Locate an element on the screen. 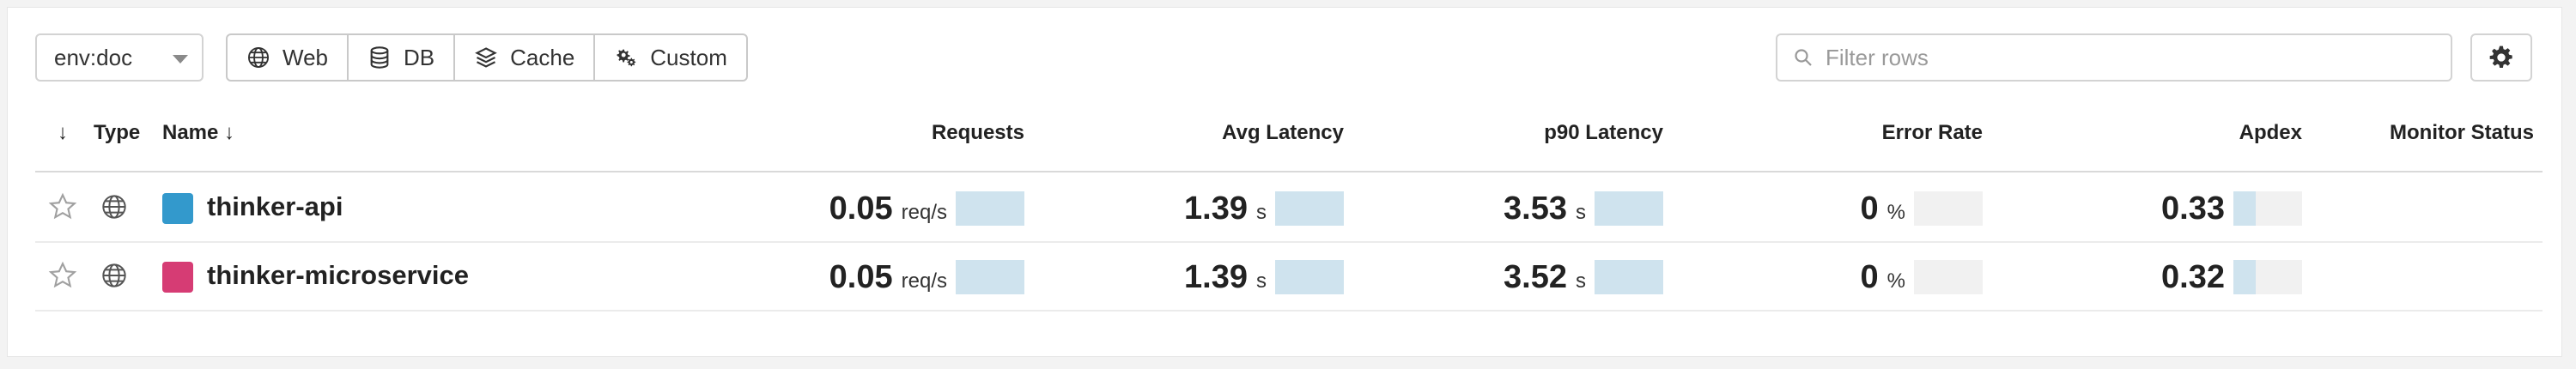 The height and width of the screenshot is (369, 2576). search-icon is located at coordinates (1804, 57).